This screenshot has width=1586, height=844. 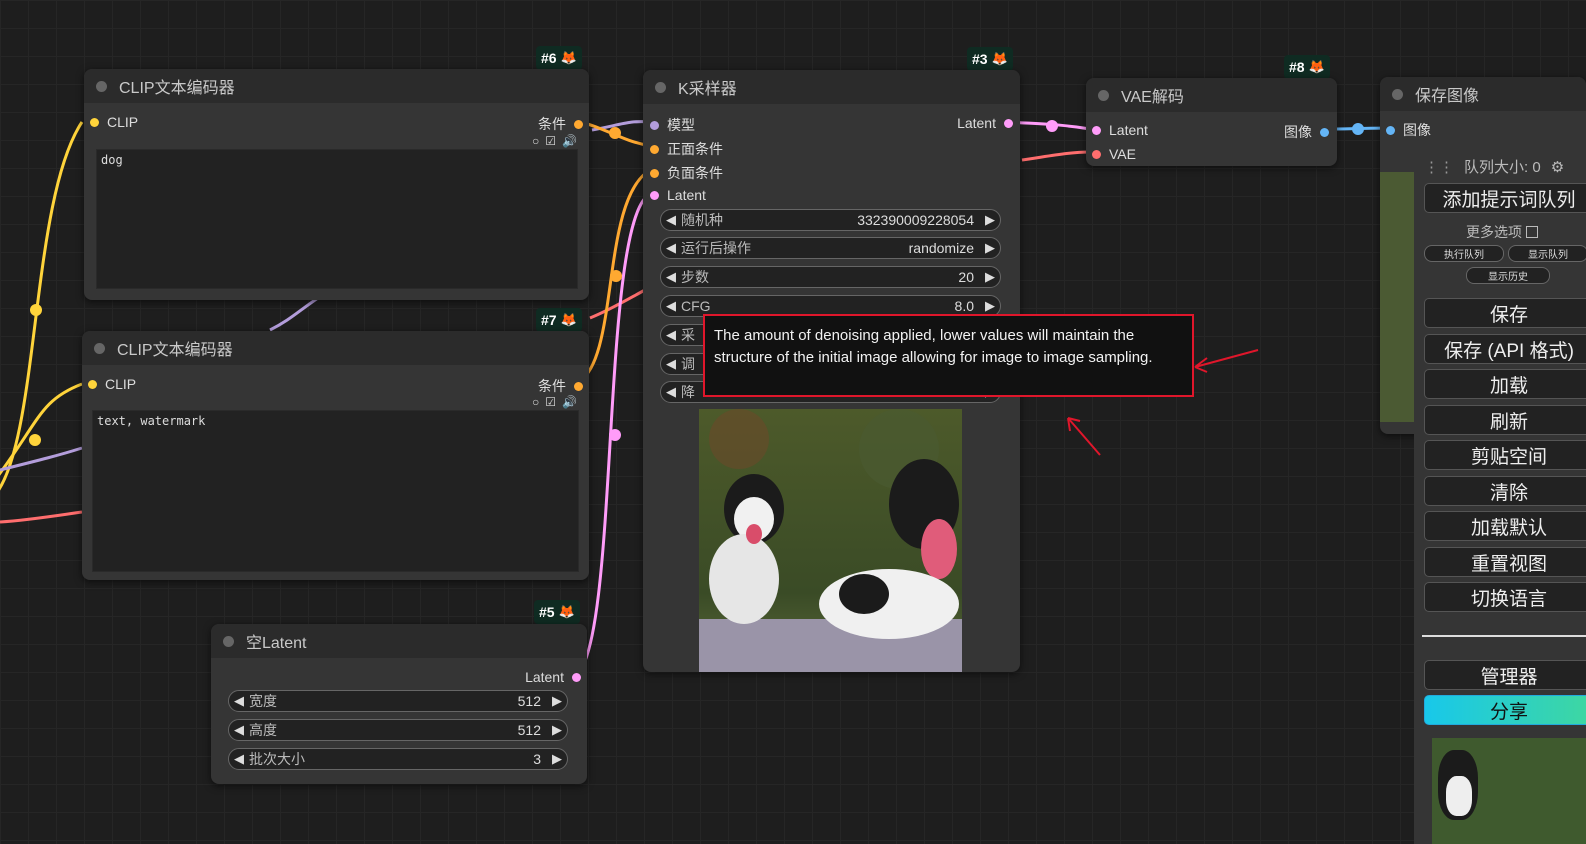 I want to click on widget-control-after-generate: ◀ 运行后操作 randomize ▶, so click(x=830, y=248).